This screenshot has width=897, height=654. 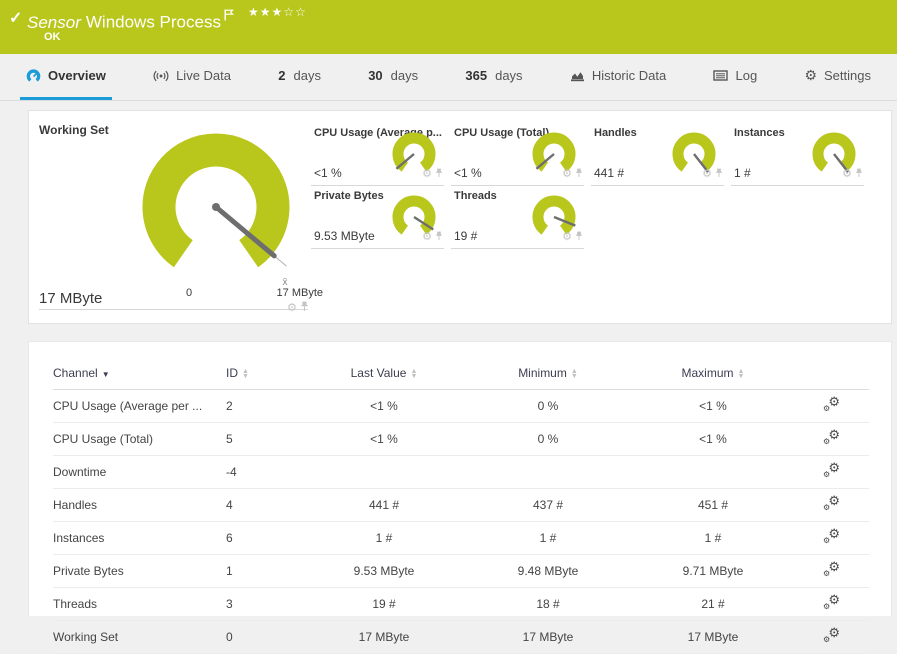 I want to click on gauge-title: Handles, so click(x=615, y=133).